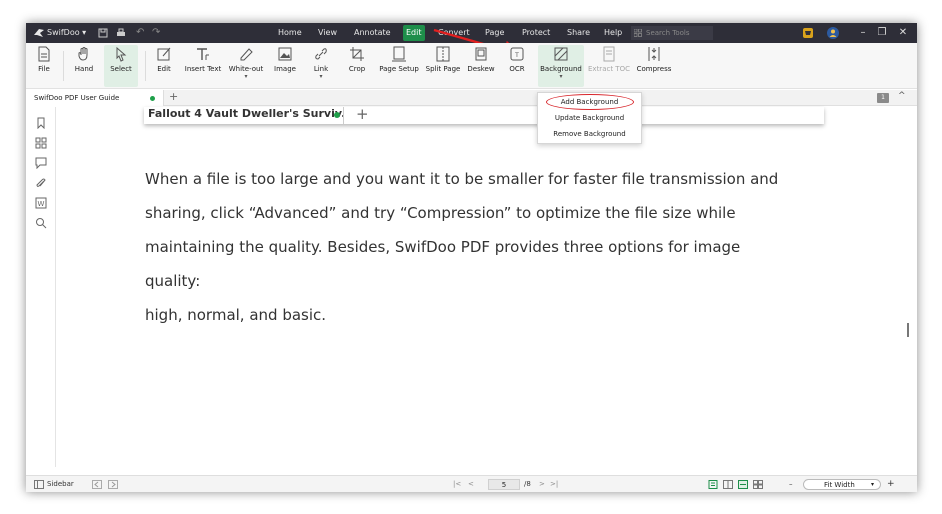 The height and width of the screenshot is (514, 942). Describe the element at coordinates (321, 76) in the screenshot. I see `chevron-down-icon: ▾` at that location.